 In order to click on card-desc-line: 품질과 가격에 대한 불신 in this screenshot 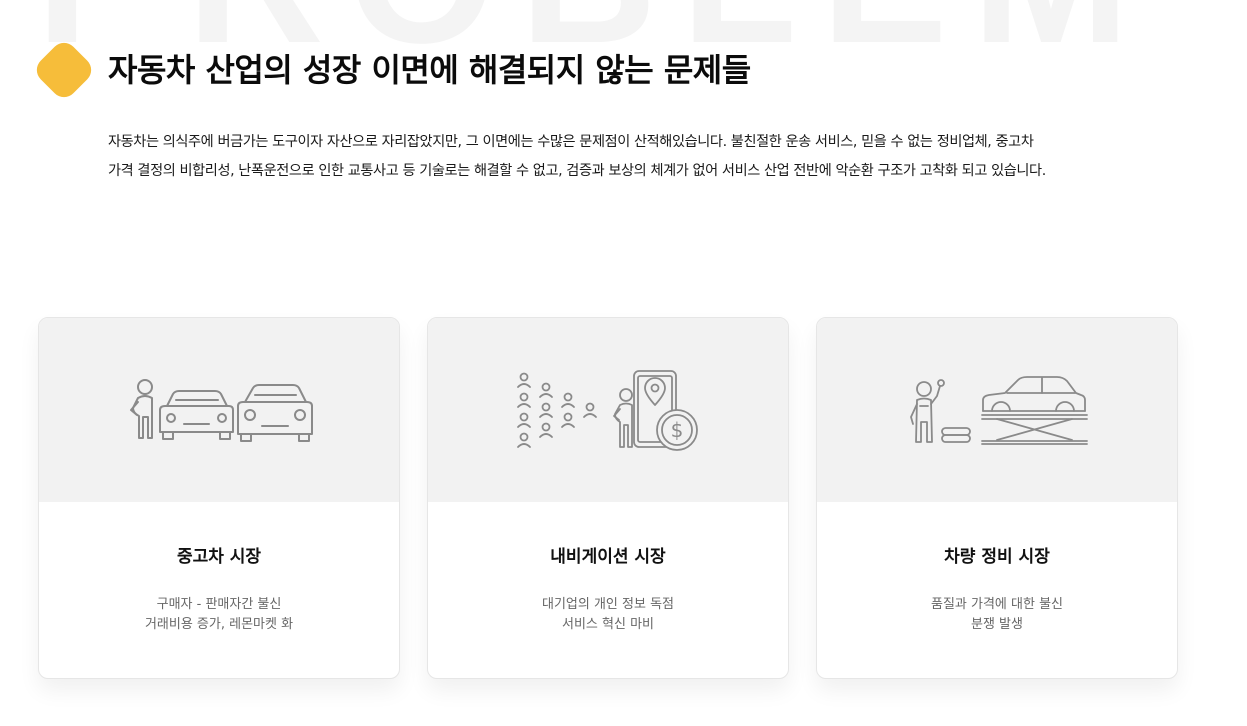, I will do `click(997, 604)`.